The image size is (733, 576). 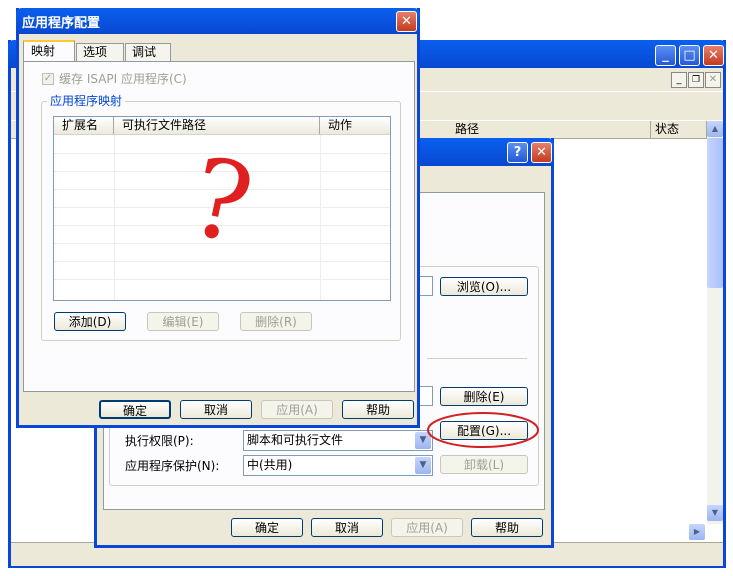 What do you see at coordinates (43, 51) in the screenshot?
I see `tab-mapping-label: 映射` at bounding box center [43, 51].